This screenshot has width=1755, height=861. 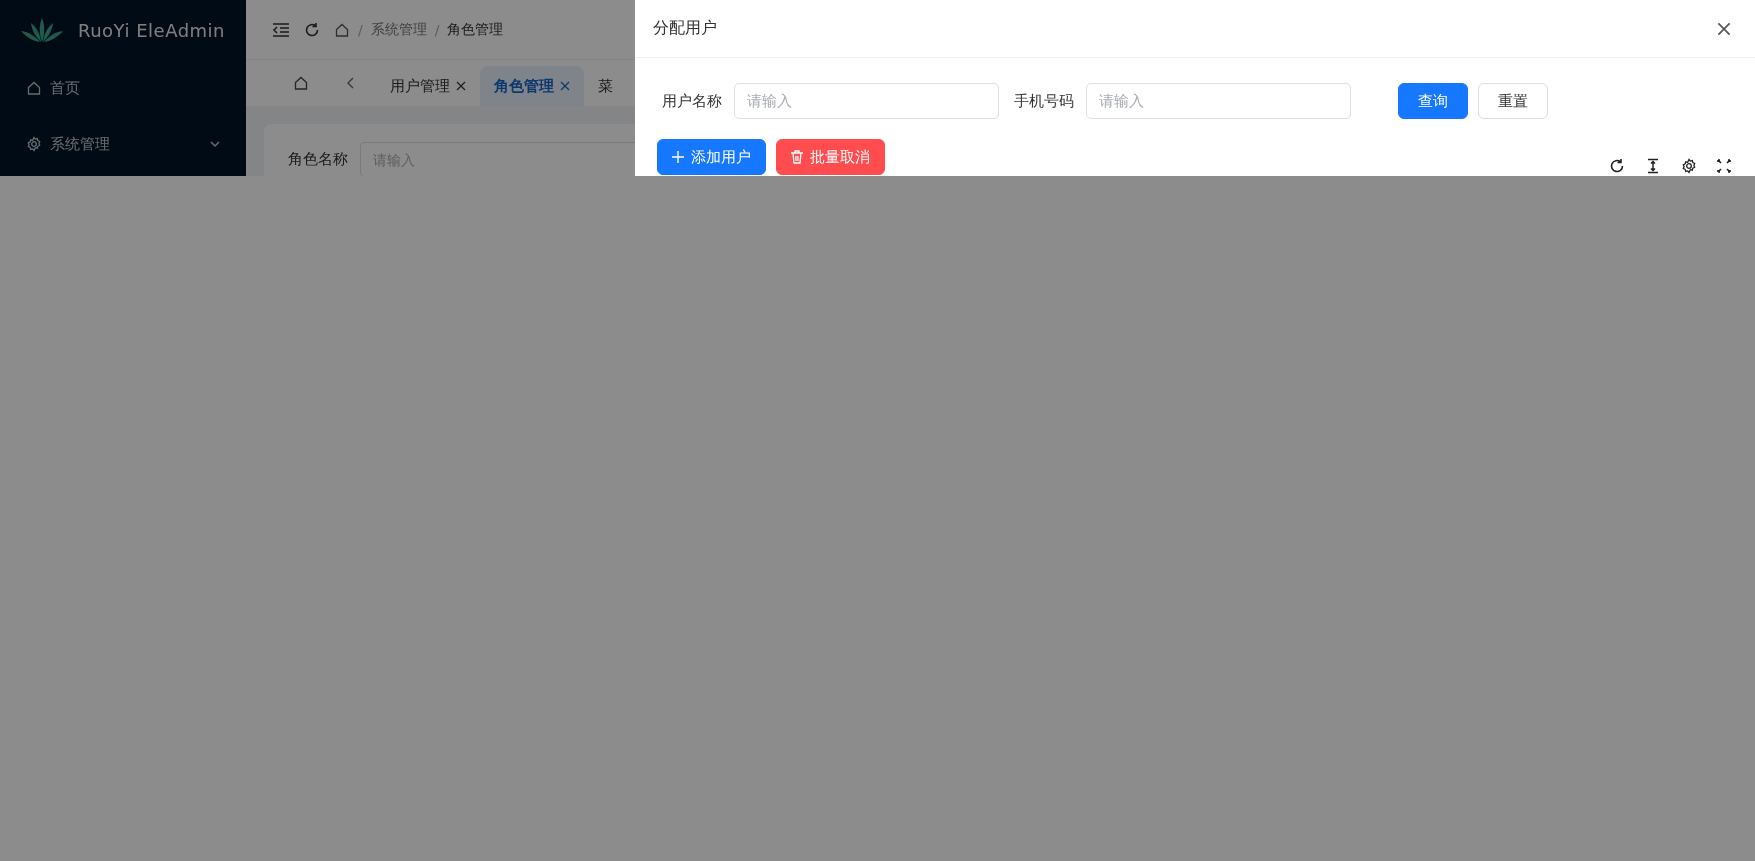 What do you see at coordinates (281, 29) in the screenshot?
I see `menu-fold-icon` at bounding box center [281, 29].